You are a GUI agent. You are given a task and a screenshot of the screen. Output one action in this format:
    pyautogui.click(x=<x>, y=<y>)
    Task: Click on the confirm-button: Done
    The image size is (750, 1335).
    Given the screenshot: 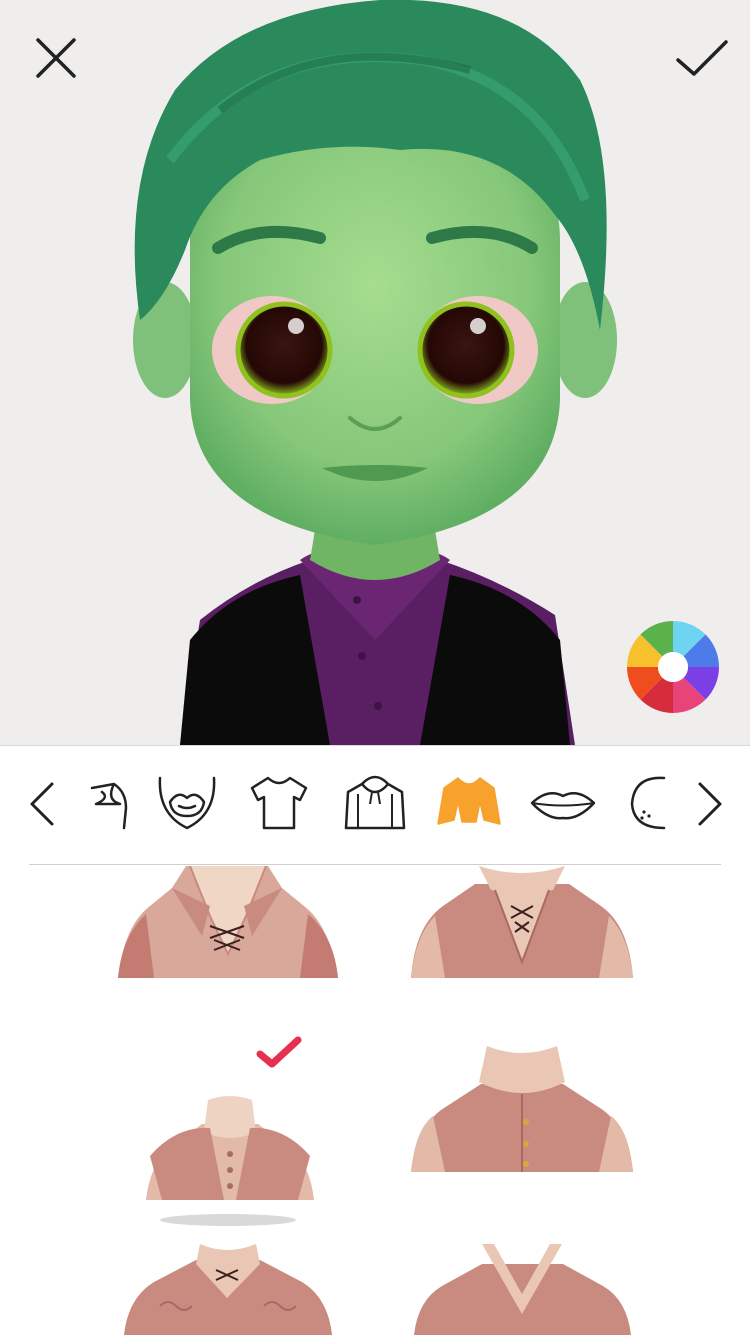 What is the action you would take?
    pyautogui.click(x=700, y=58)
    